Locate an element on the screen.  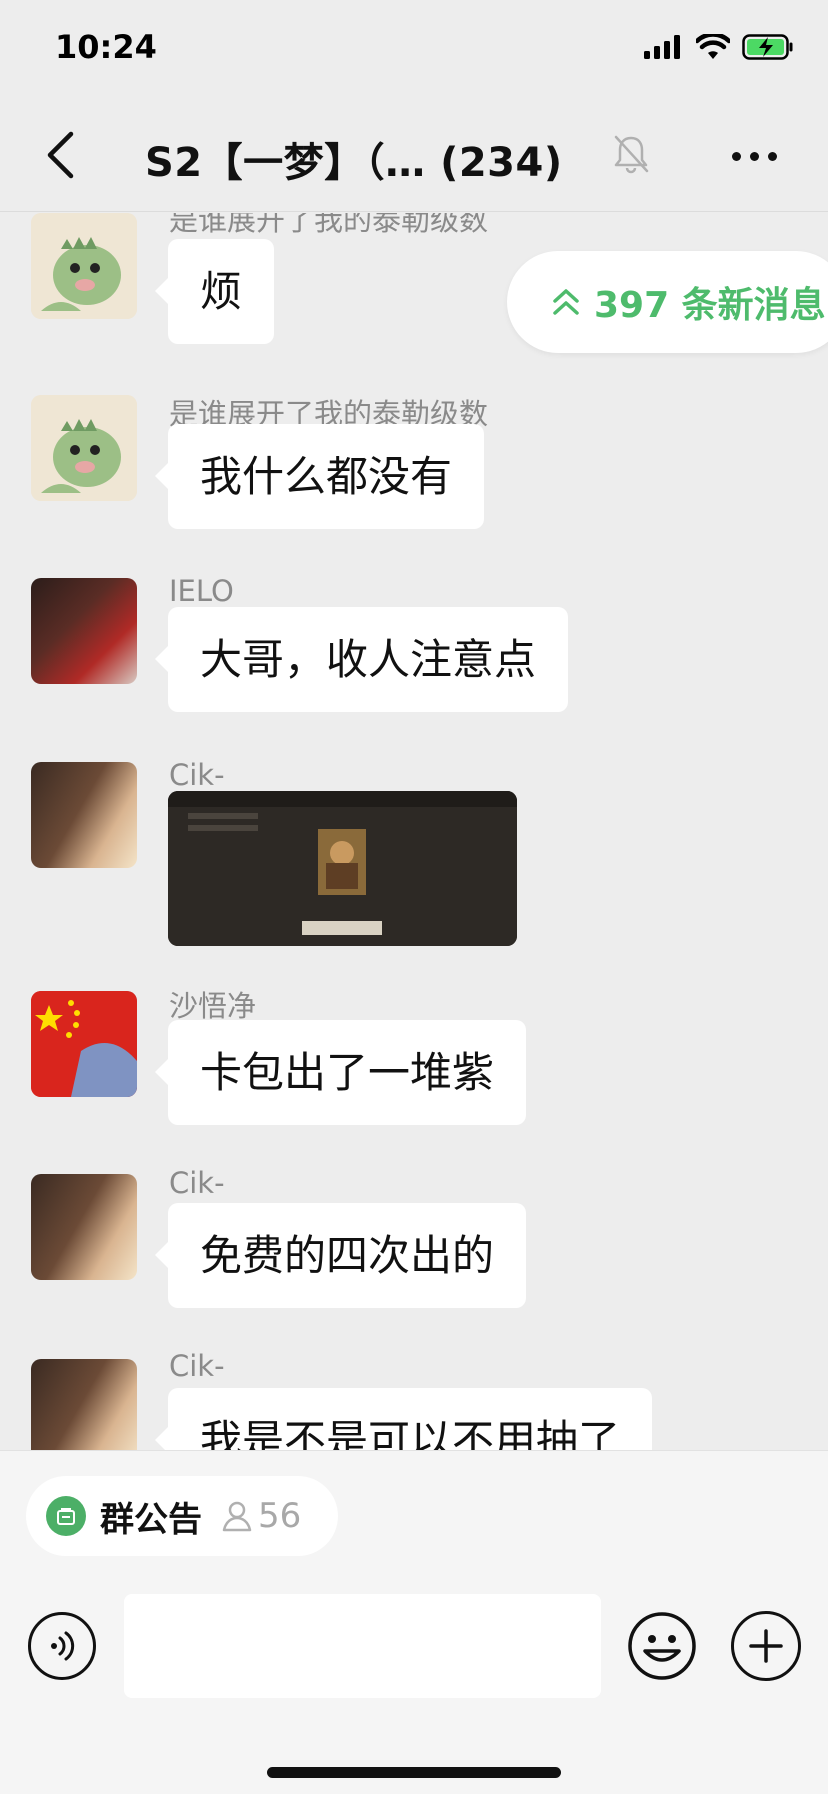
game-screenshot-art is located at coordinates (342, 868).